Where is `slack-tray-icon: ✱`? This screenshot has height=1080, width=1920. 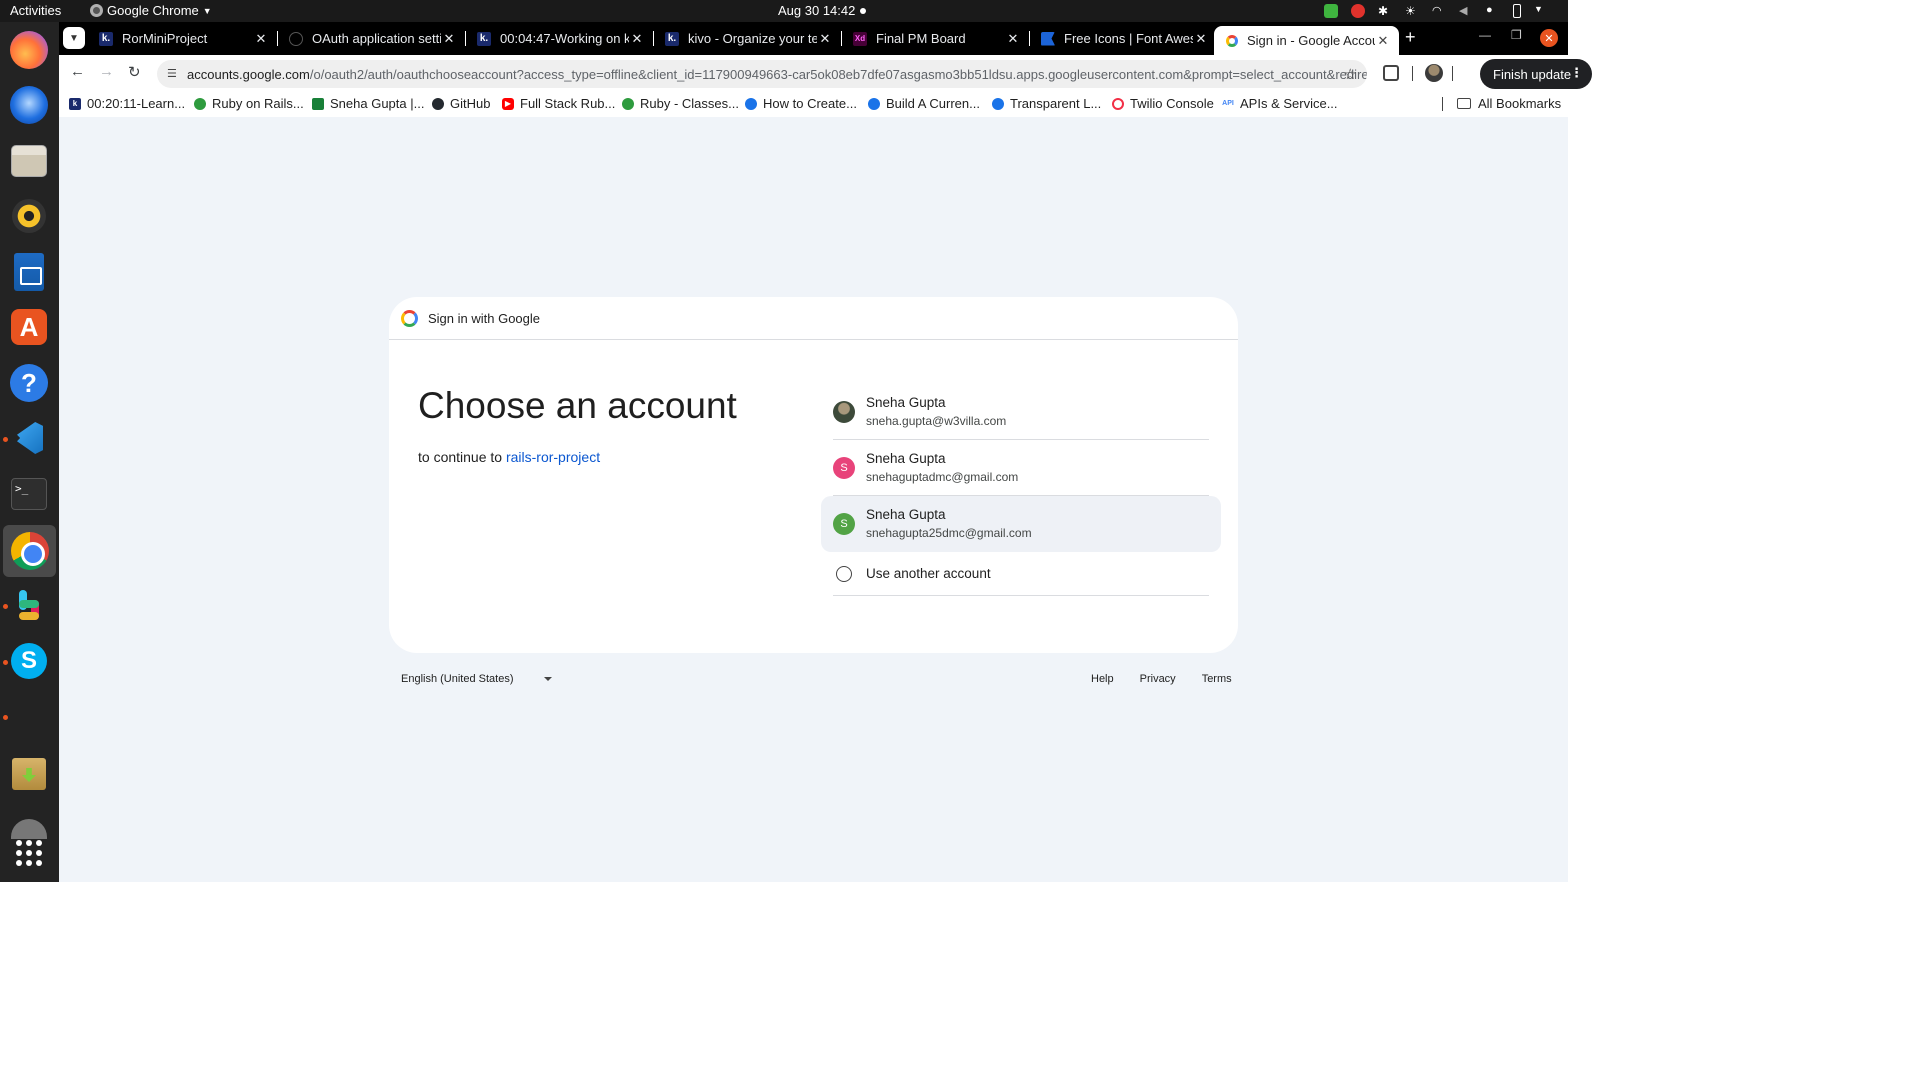
slack-tray-icon: ✱ is located at coordinates (1385, 11).